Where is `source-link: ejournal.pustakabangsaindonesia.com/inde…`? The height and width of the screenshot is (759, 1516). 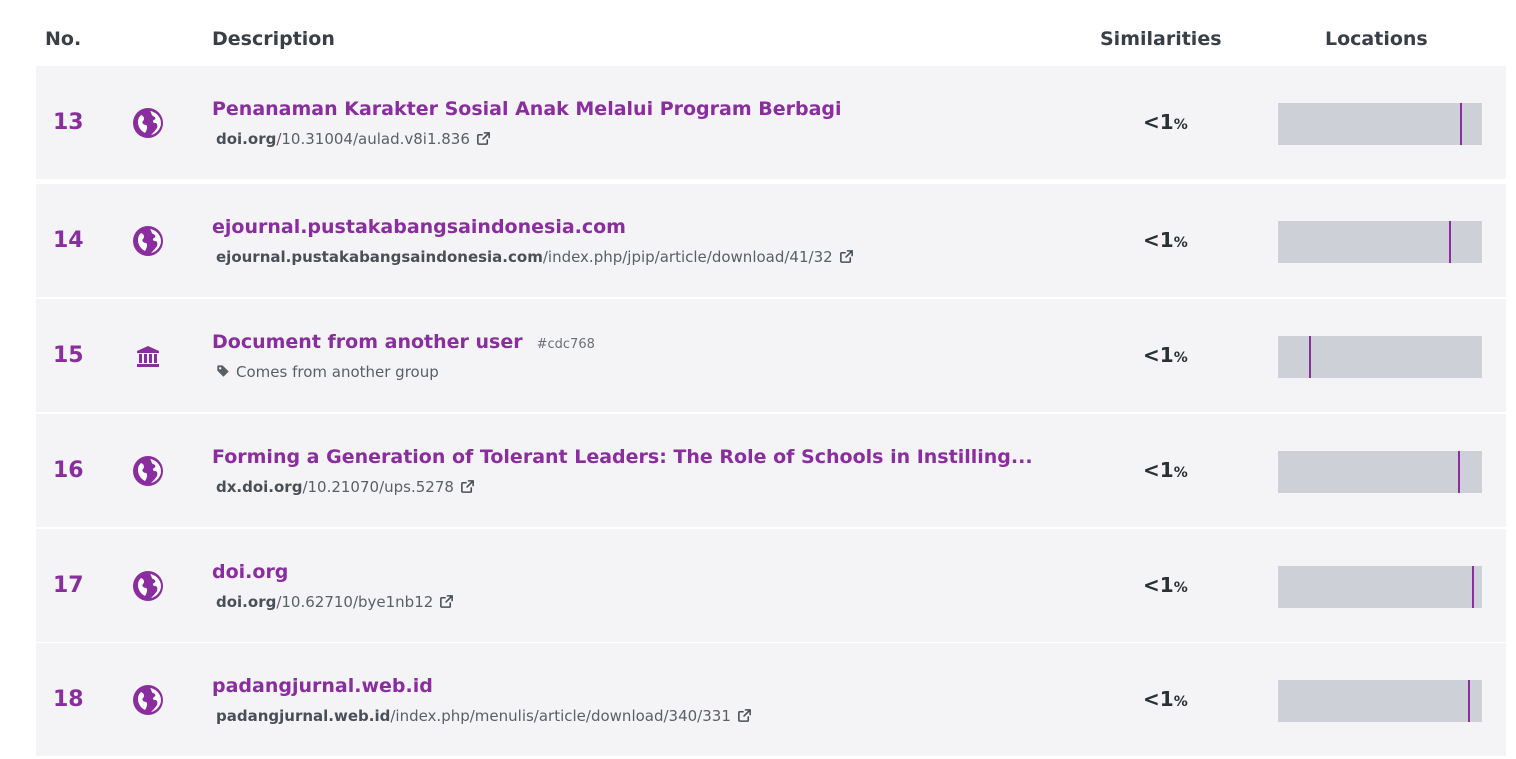 source-link: ejournal.pustakabangsaindonesia.com/inde… is located at coordinates (535, 257).